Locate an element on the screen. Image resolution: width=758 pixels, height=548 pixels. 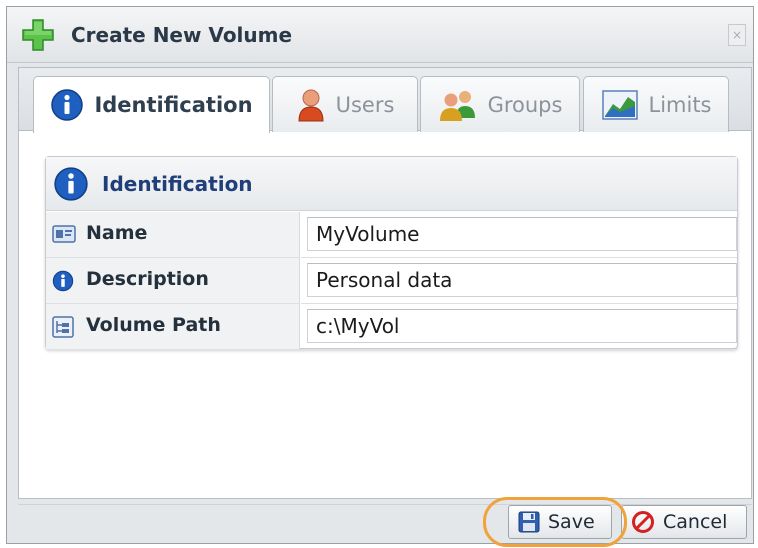
field-row-volume-path: Volume Path is located at coordinates (391, 327).